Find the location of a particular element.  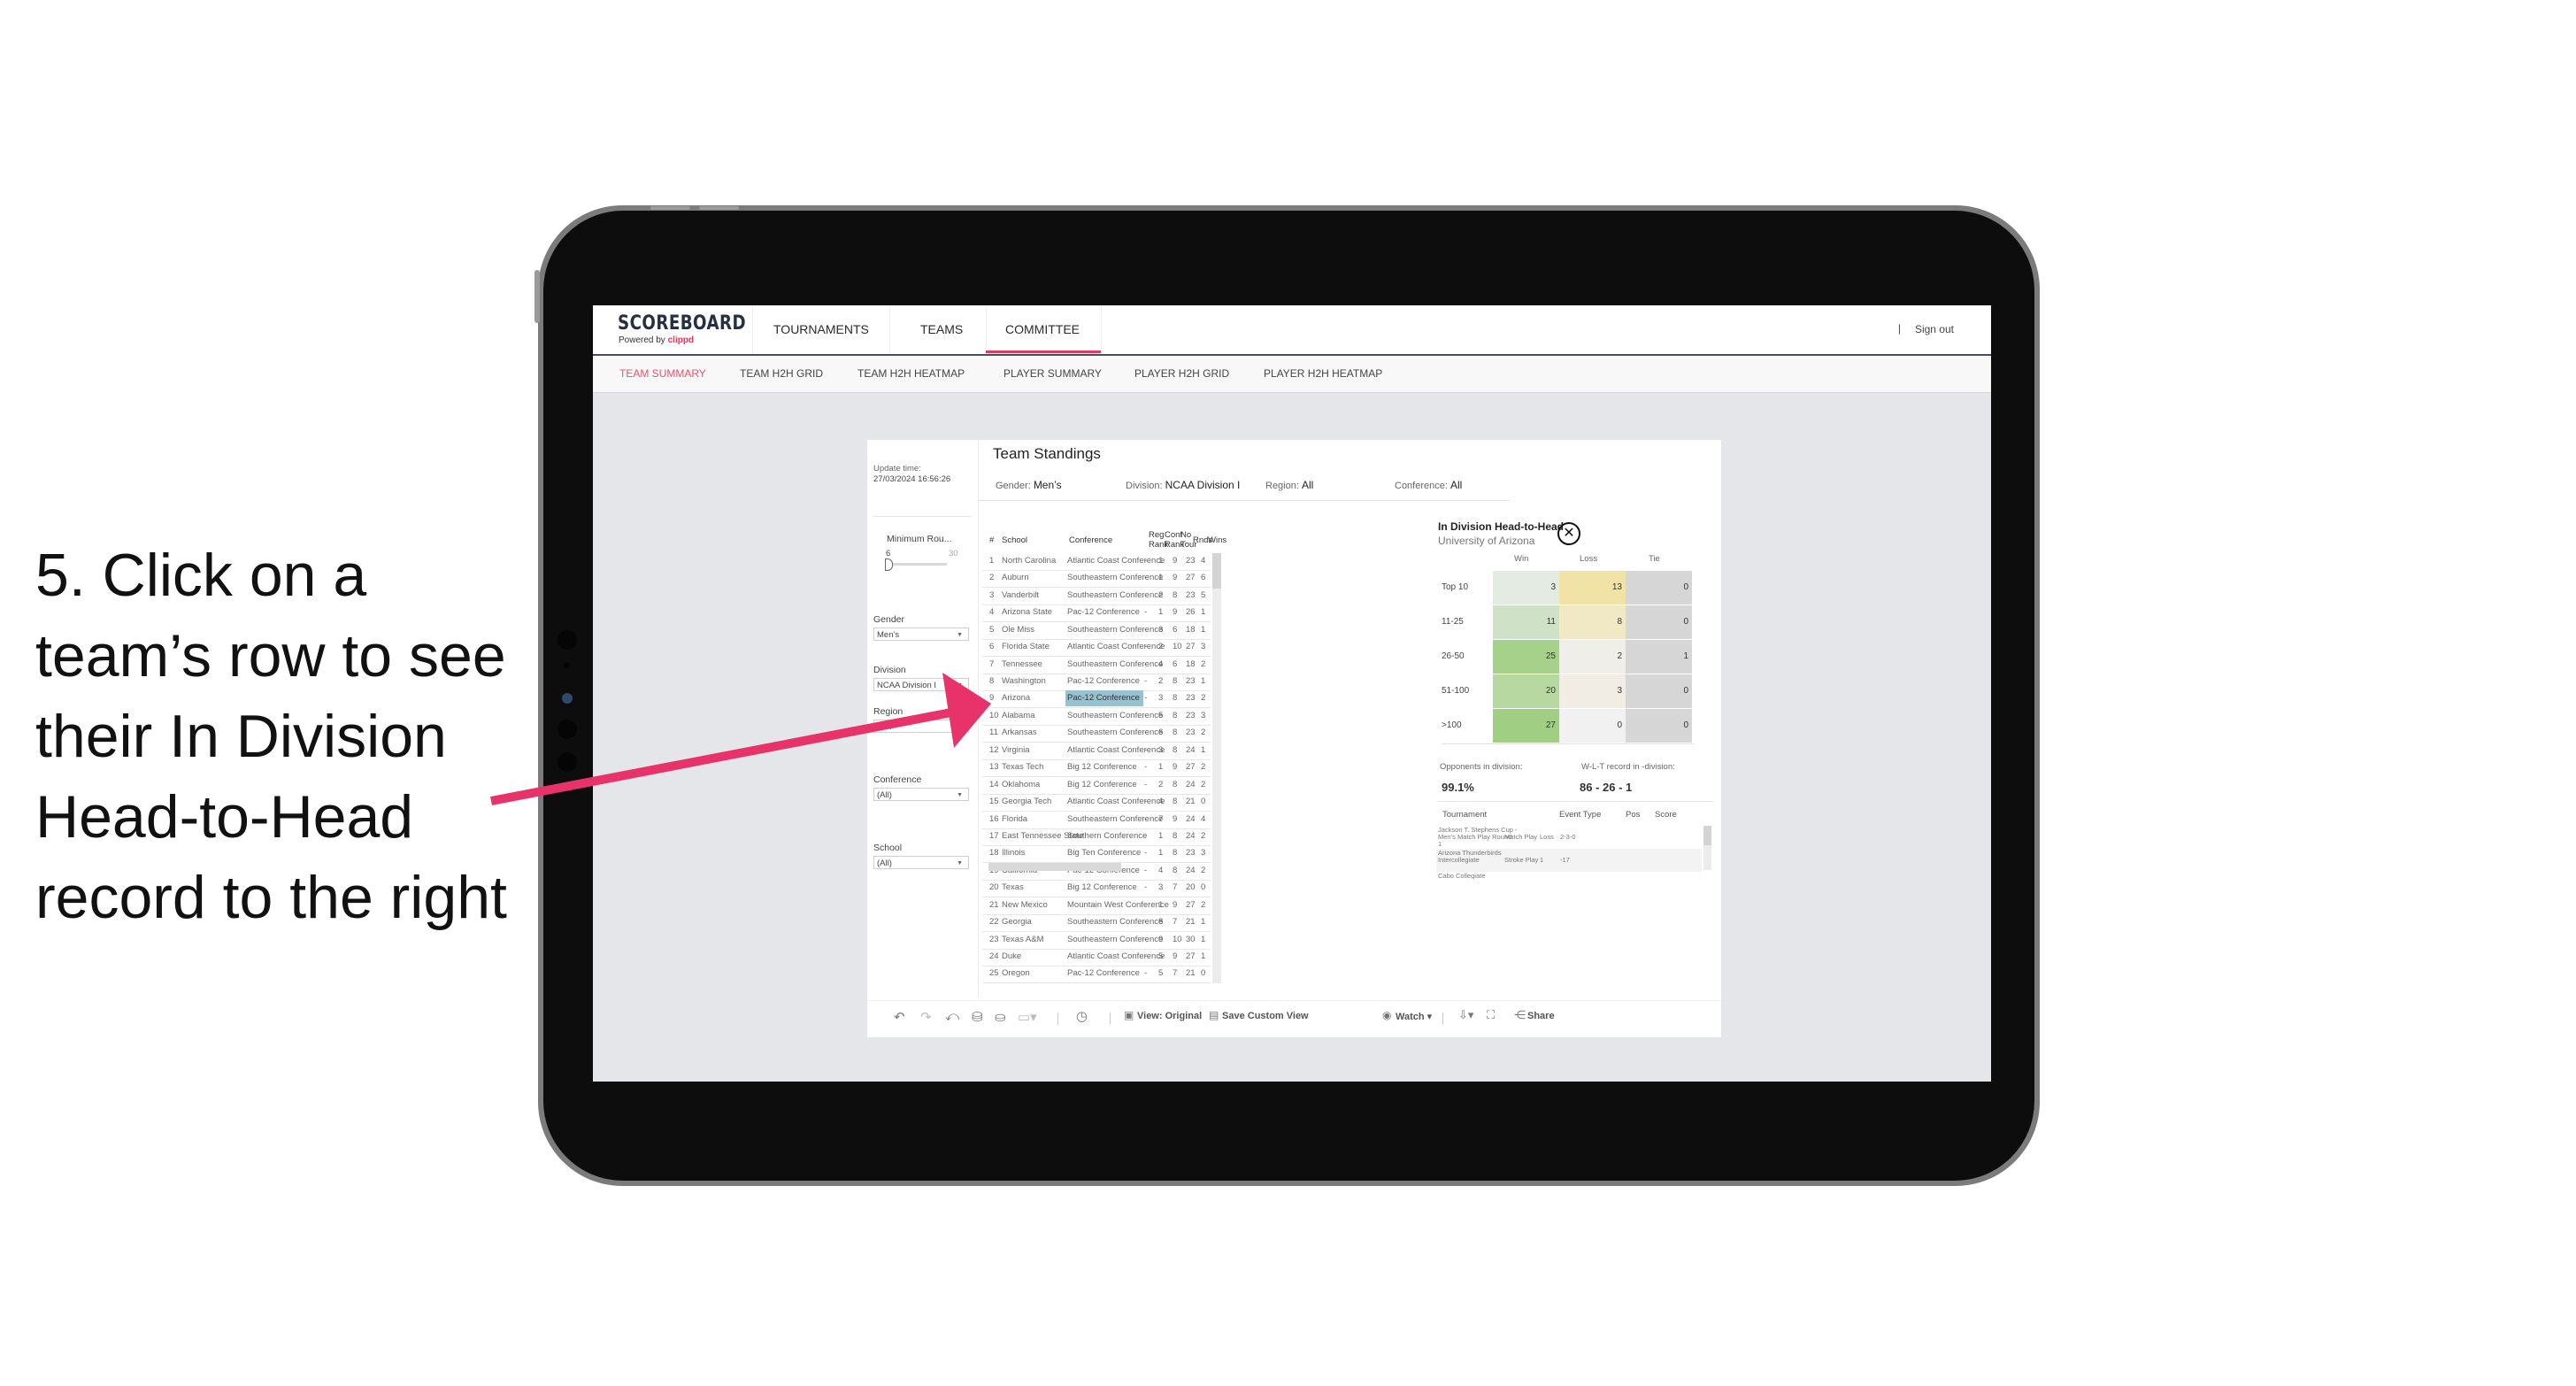

arrow-head is located at coordinates (966, 710).